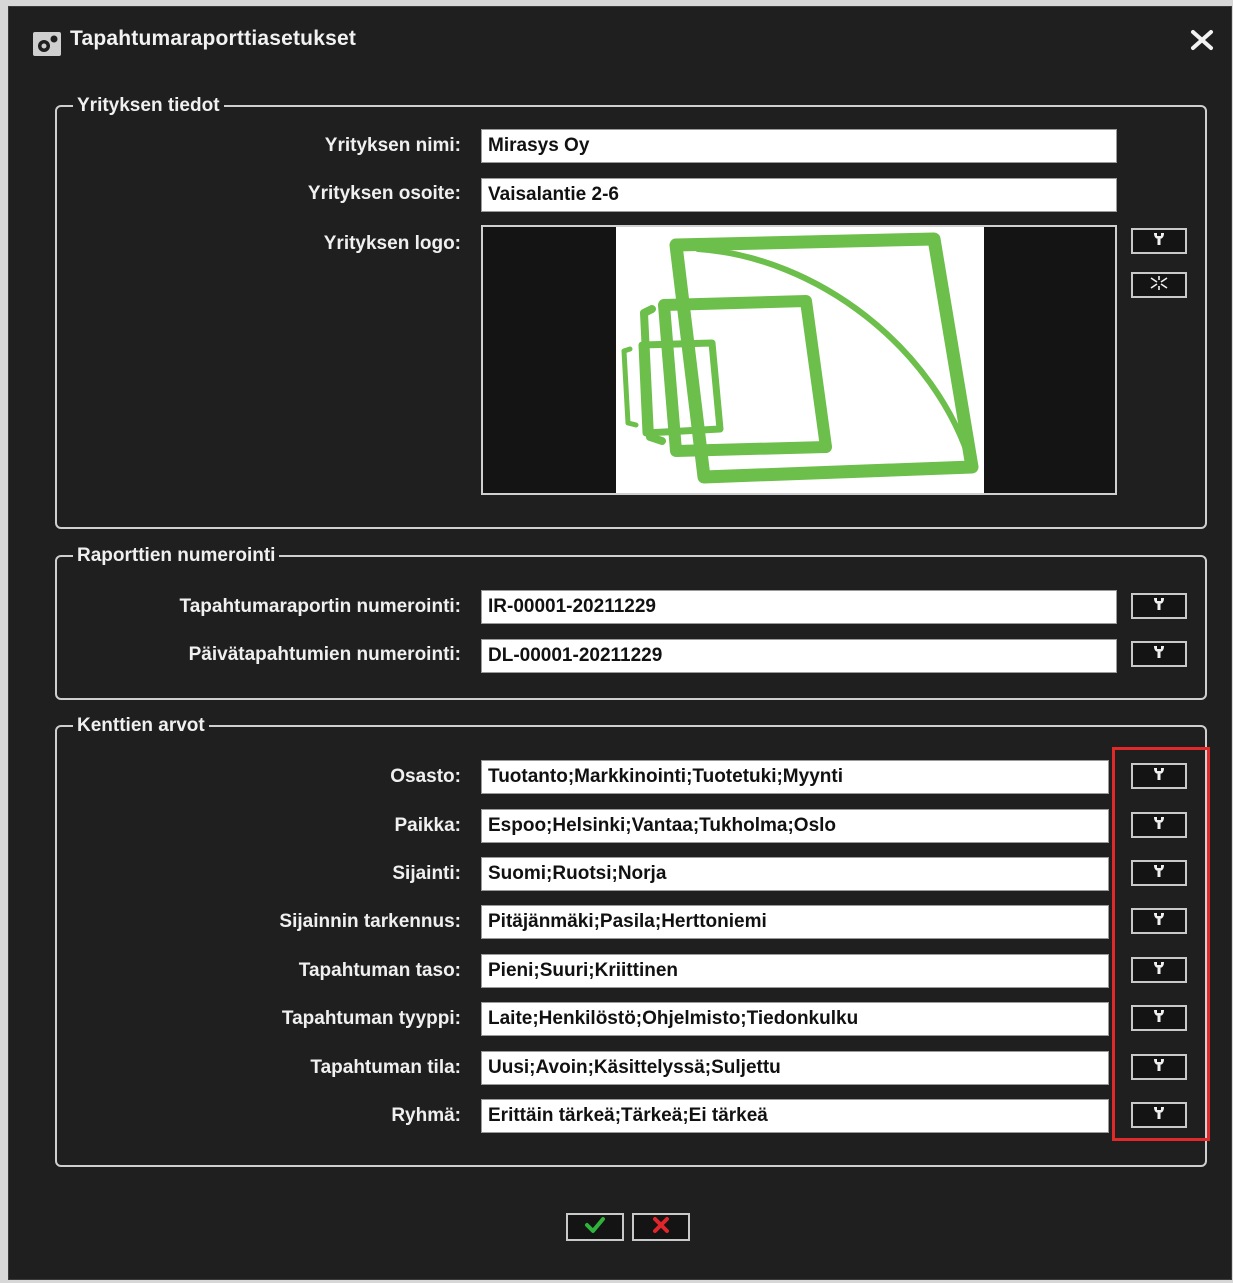  I want to click on cross-icon, so click(661, 1227).